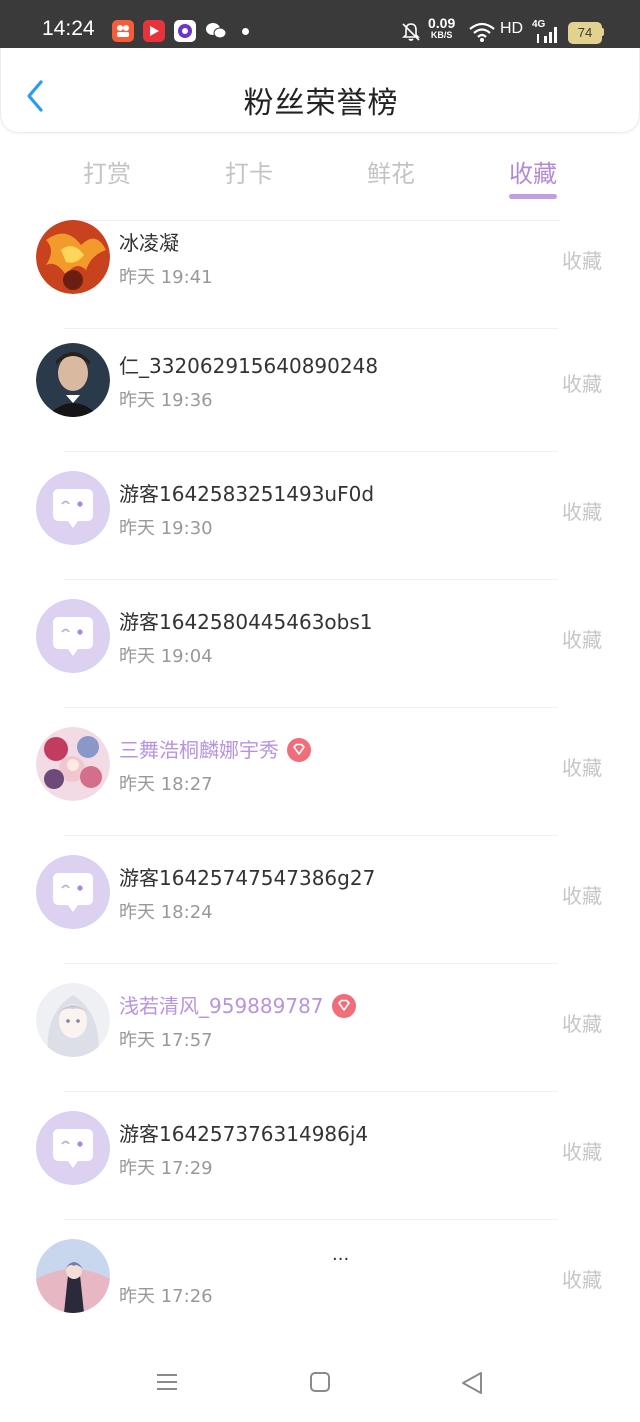  I want to click on tab-collect: 收藏, so click(533, 171).